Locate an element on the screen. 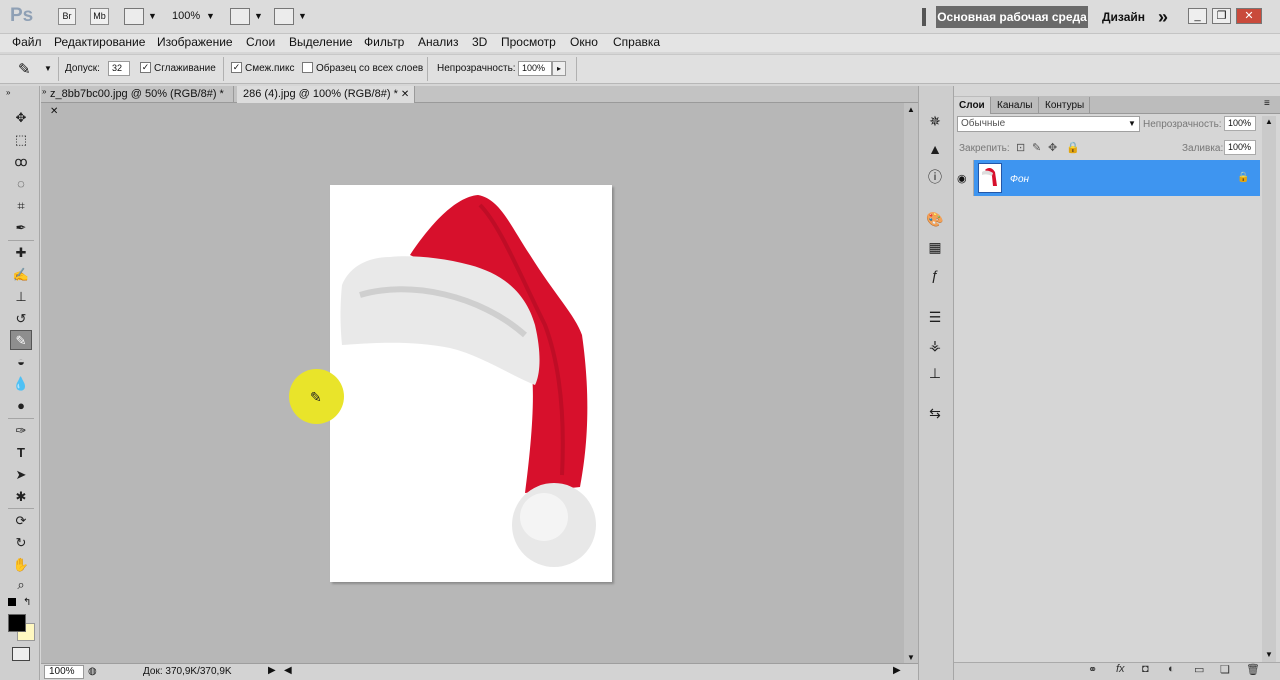 The height and width of the screenshot is (680, 1280). marquee-tool-icon: ⬚ is located at coordinates (21, 140).